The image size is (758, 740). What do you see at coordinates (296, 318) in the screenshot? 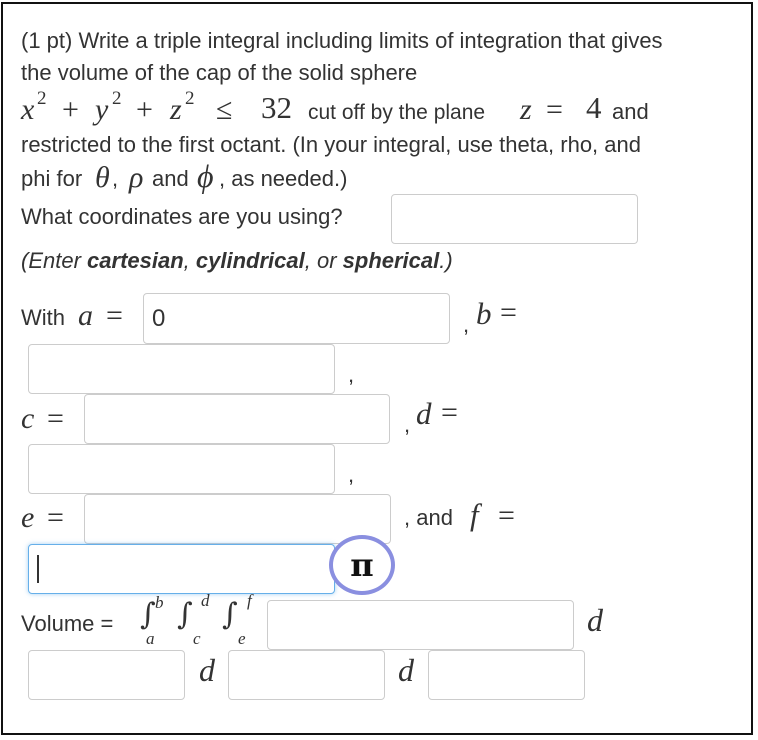
I see `a-input: 0` at bounding box center [296, 318].